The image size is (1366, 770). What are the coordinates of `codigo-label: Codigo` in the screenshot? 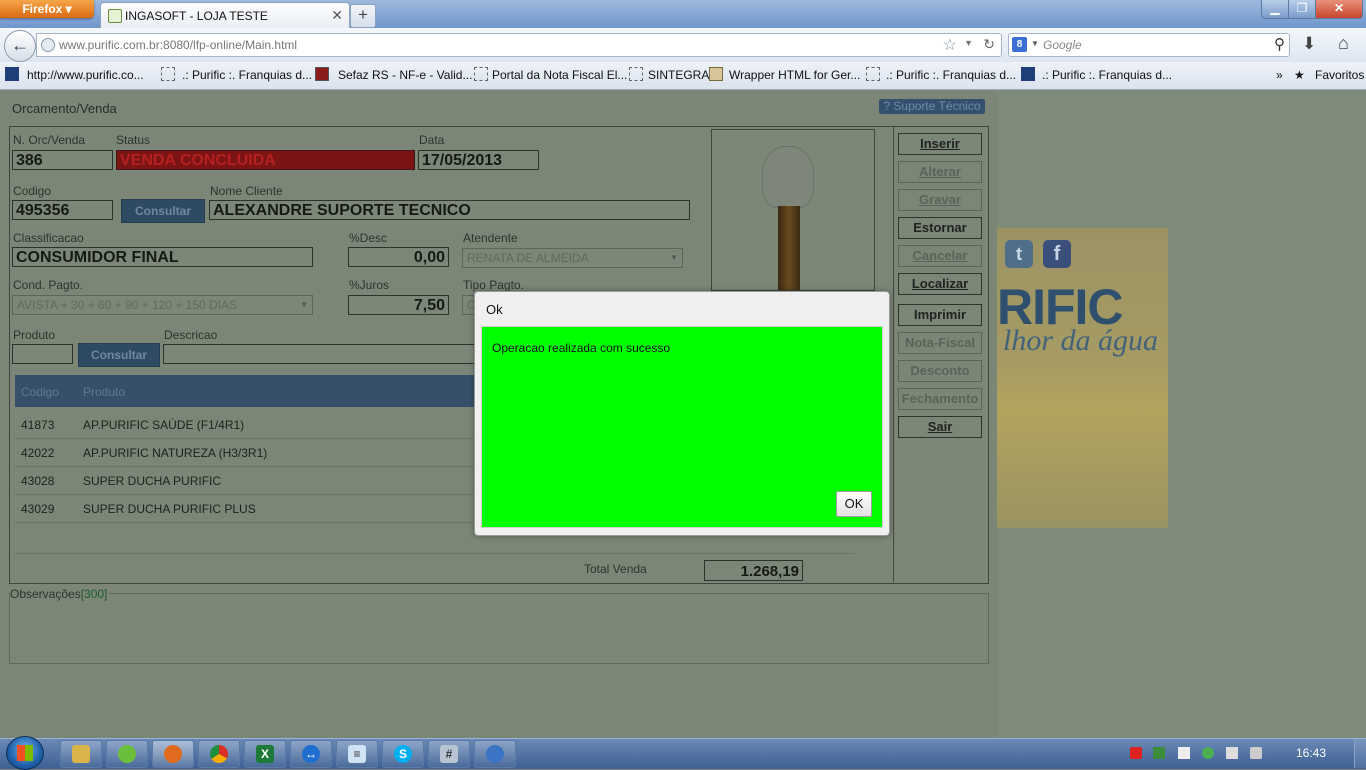 It's located at (32, 191).